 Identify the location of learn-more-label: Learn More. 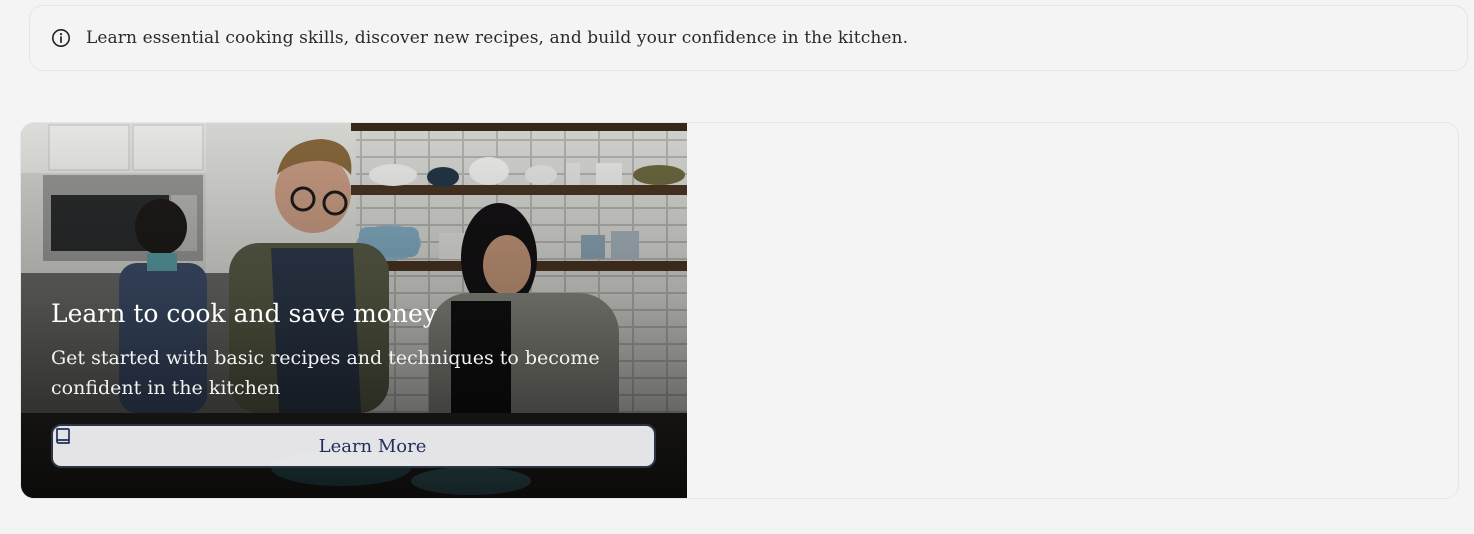
(372, 446).